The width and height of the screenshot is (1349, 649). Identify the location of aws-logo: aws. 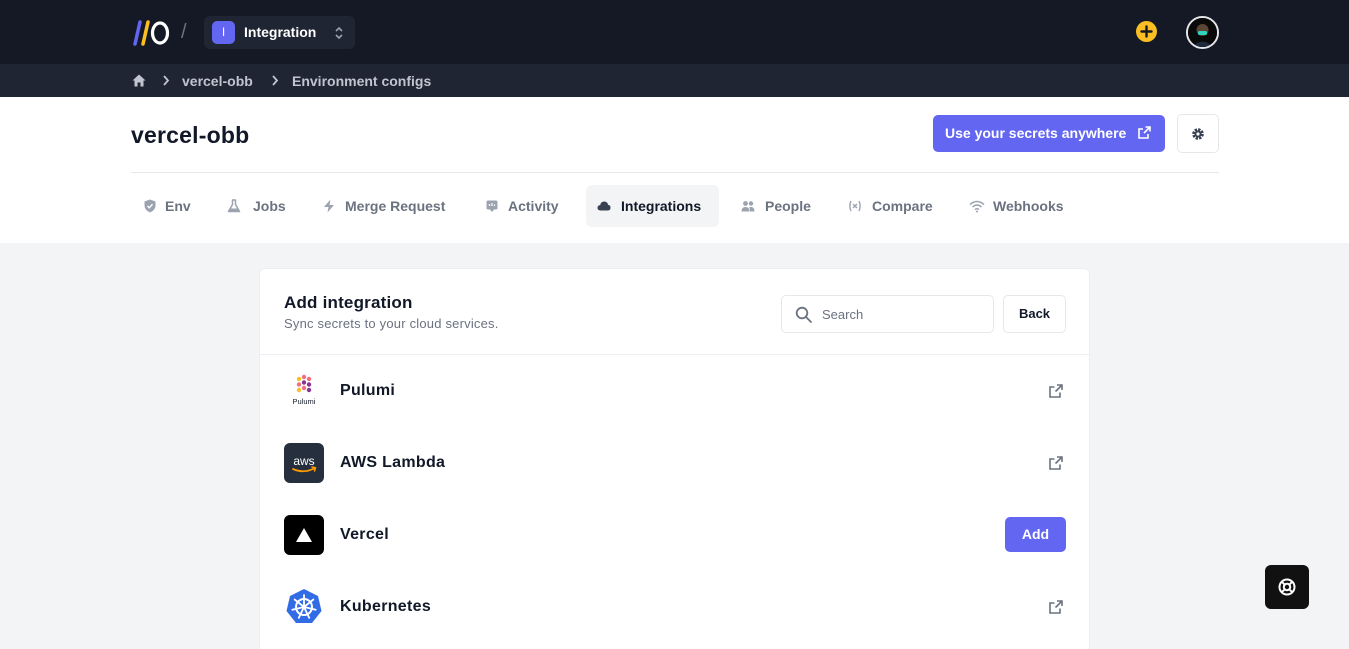
(304, 463).